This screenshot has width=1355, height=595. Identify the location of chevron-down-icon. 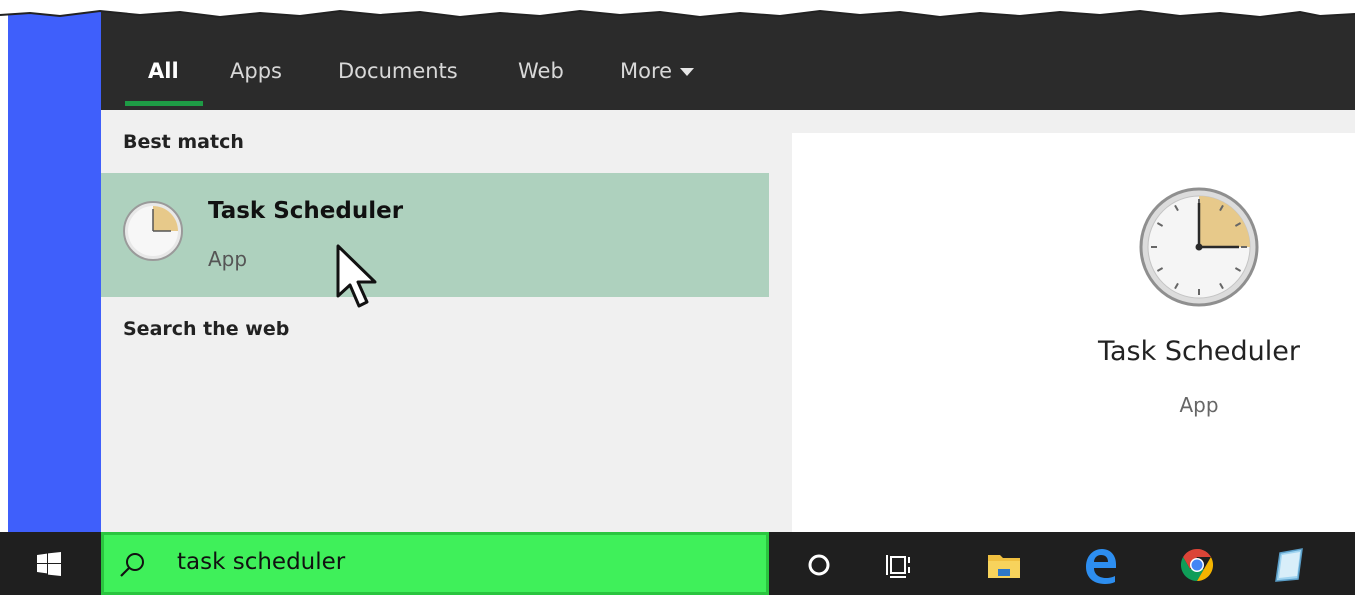
(687, 72).